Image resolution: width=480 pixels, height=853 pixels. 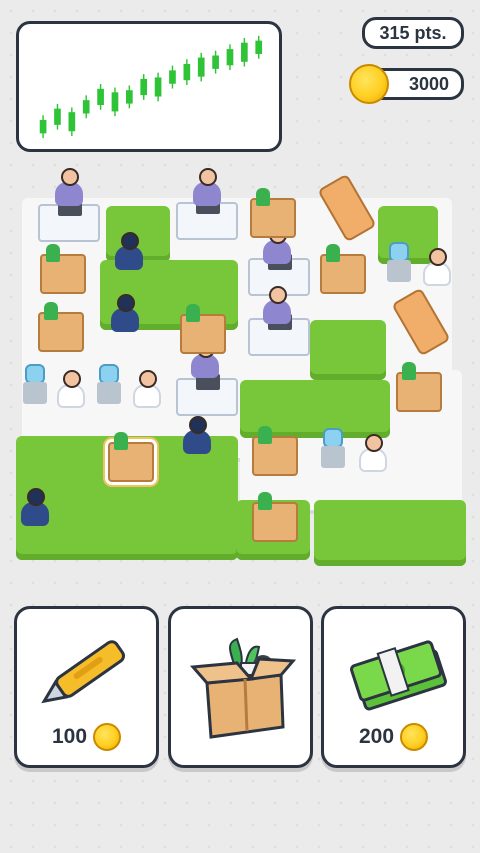 I want to click on shop-card-cutter: 100, so click(x=86, y=687).